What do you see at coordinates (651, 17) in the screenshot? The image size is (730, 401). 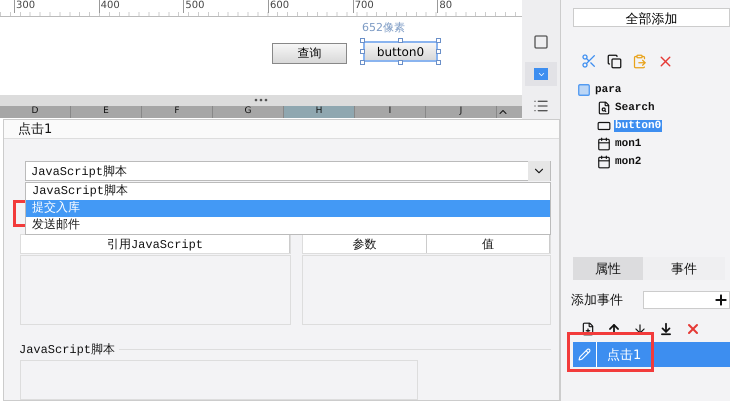 I see `add-all-button: 全部添加` at bounding box center [651, 17].